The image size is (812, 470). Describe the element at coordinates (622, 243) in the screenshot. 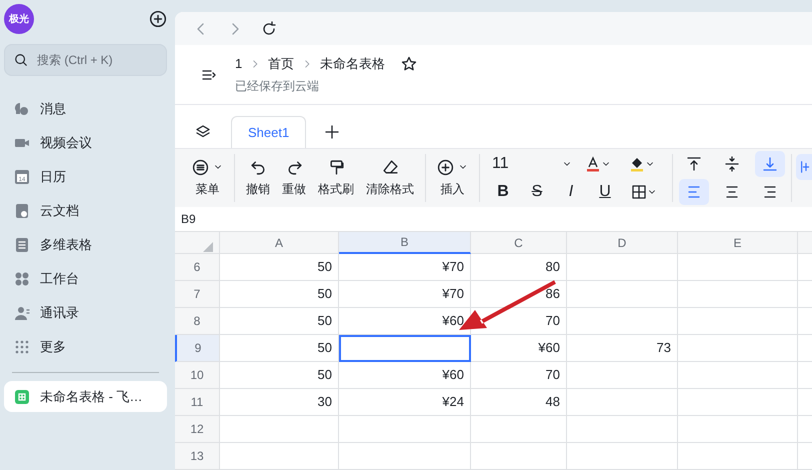

I see `column-header: D` at that location.